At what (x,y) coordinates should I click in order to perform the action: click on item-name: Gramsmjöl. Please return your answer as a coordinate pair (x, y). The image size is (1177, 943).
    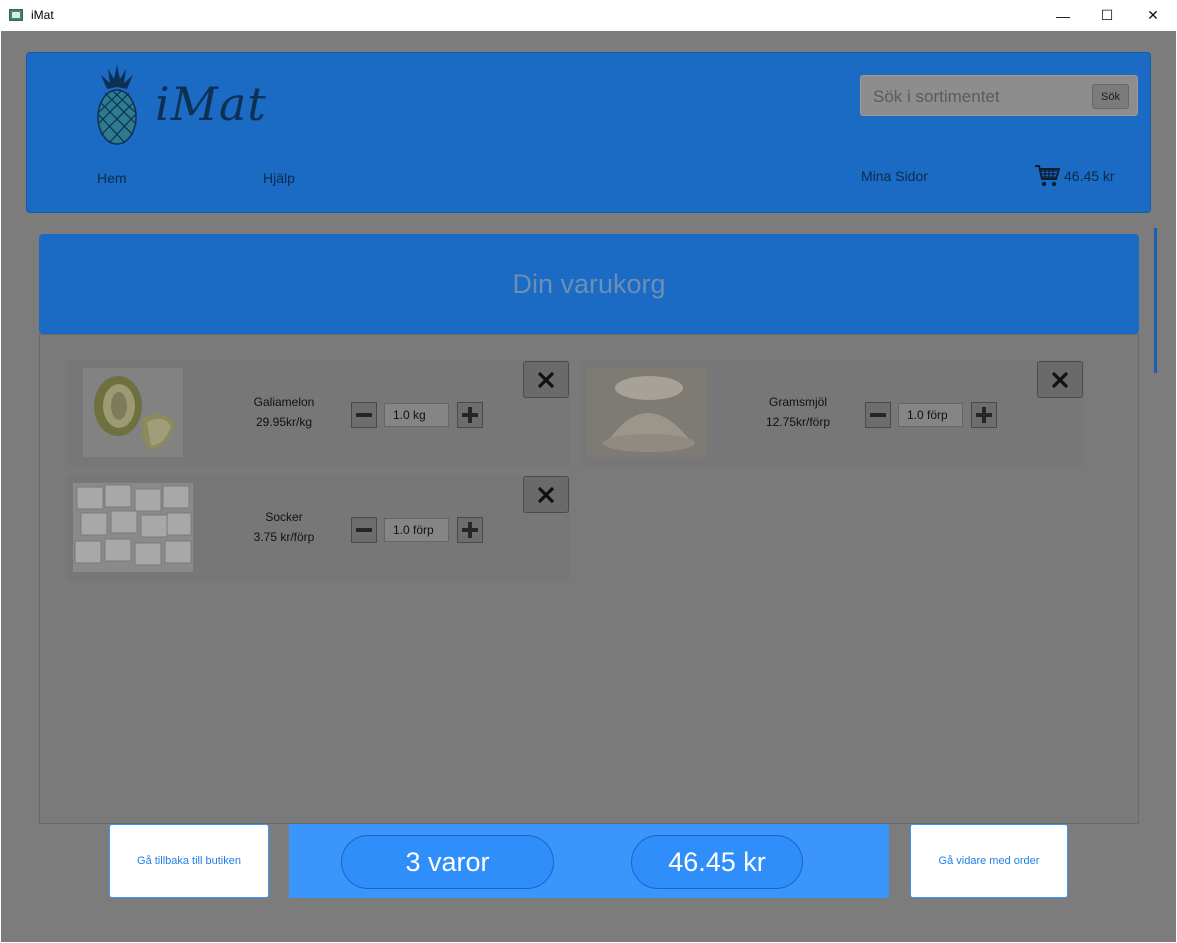
    Looking at the image, I should click on (797, 402).